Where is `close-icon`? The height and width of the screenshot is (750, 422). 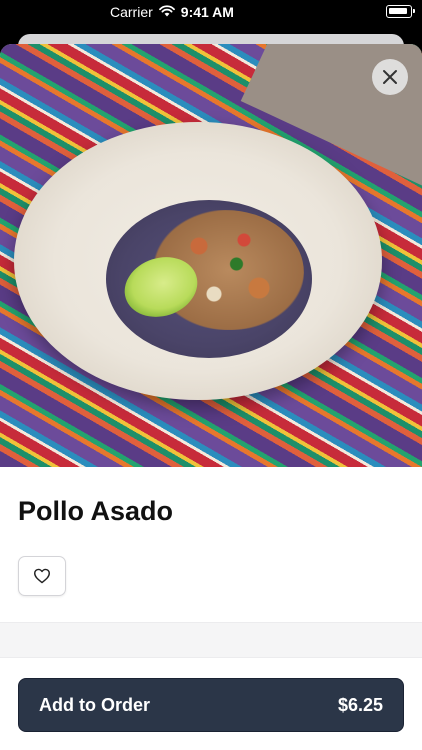 close-icon is located at coordinates (390, 77).